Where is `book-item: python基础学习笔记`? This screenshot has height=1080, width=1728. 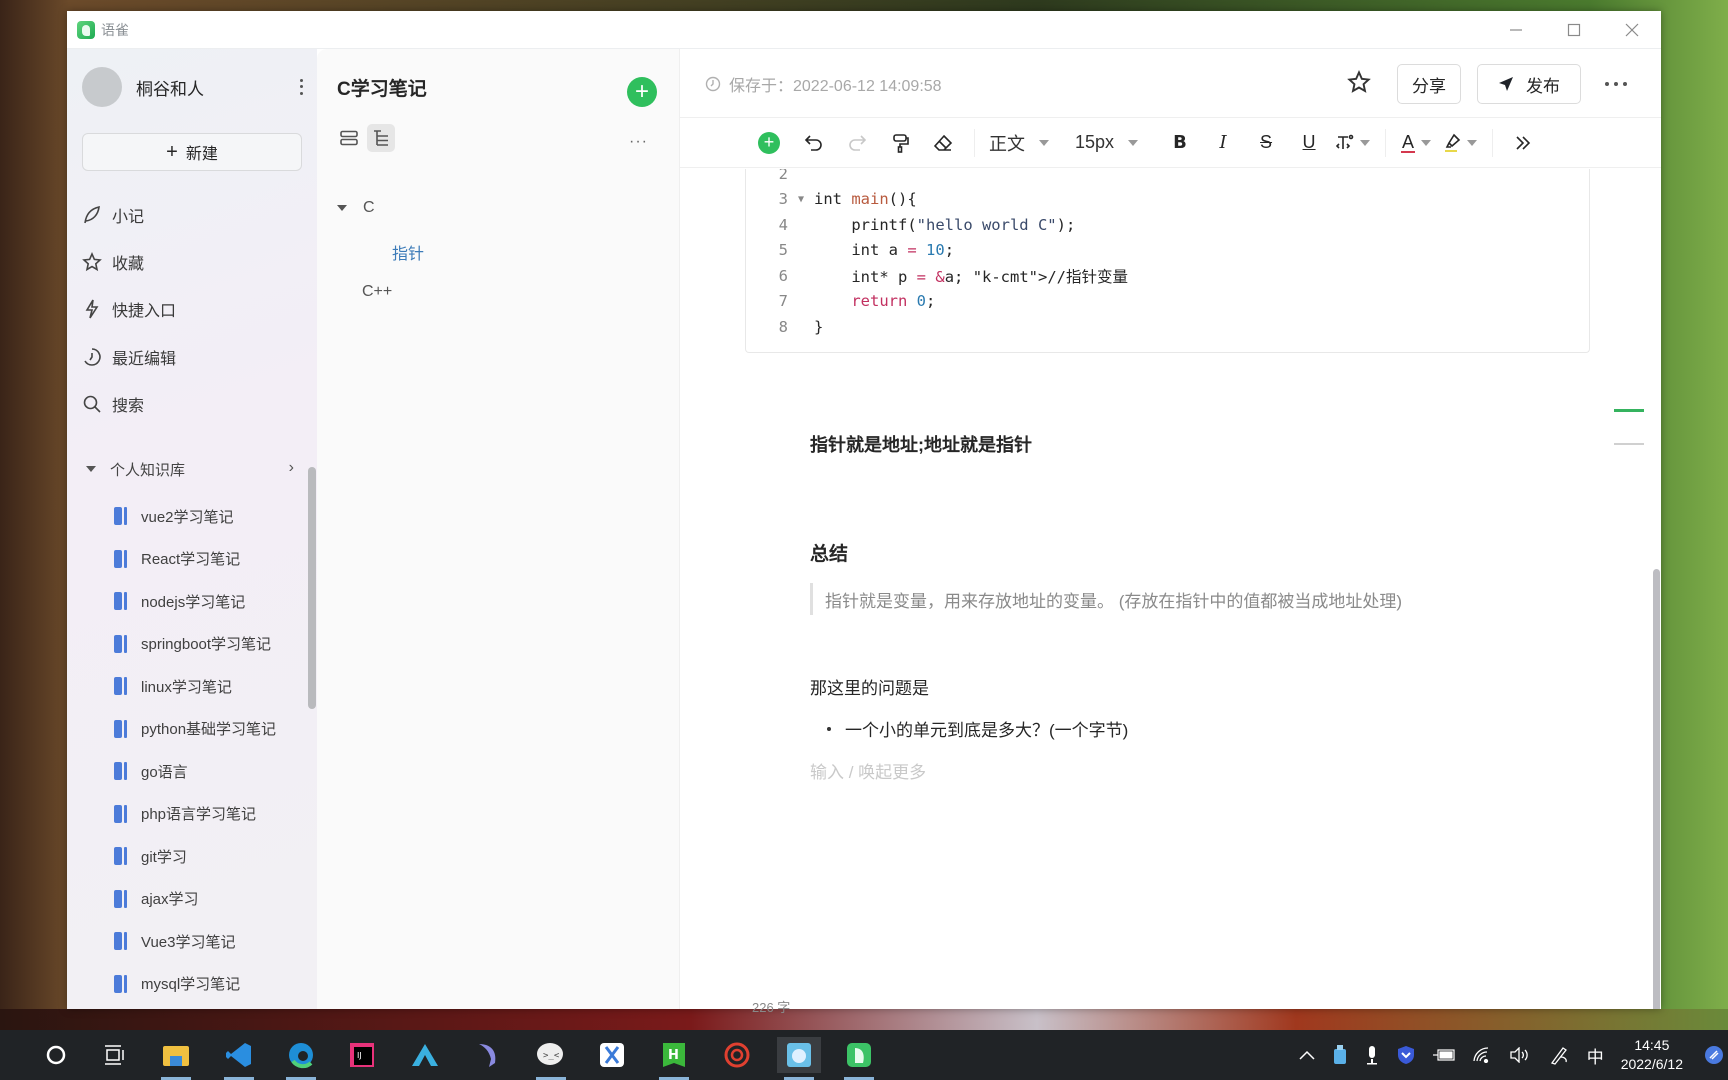
book-item: python基础学习笔记 is located at coordinates (209, 729).